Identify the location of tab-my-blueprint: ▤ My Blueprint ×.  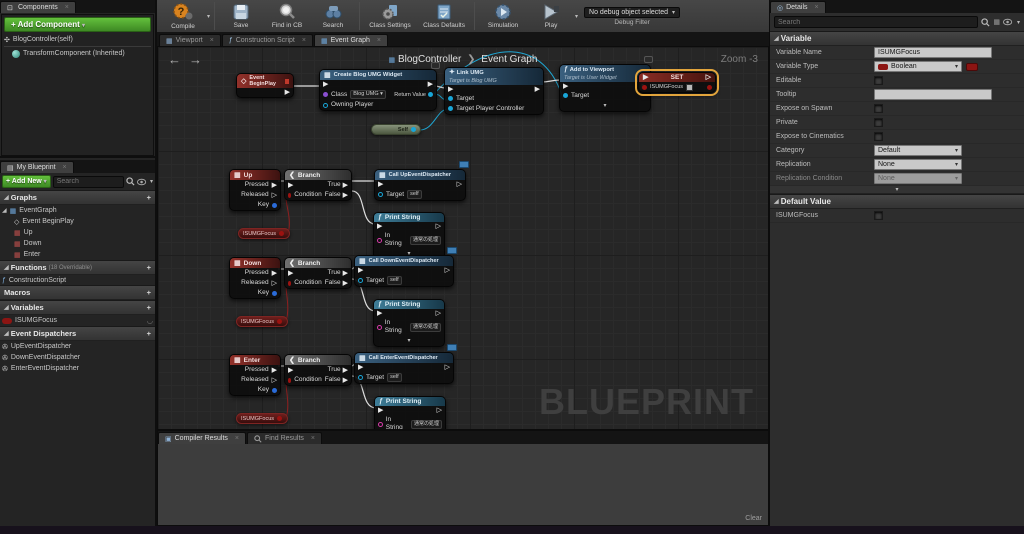
(37, 167).